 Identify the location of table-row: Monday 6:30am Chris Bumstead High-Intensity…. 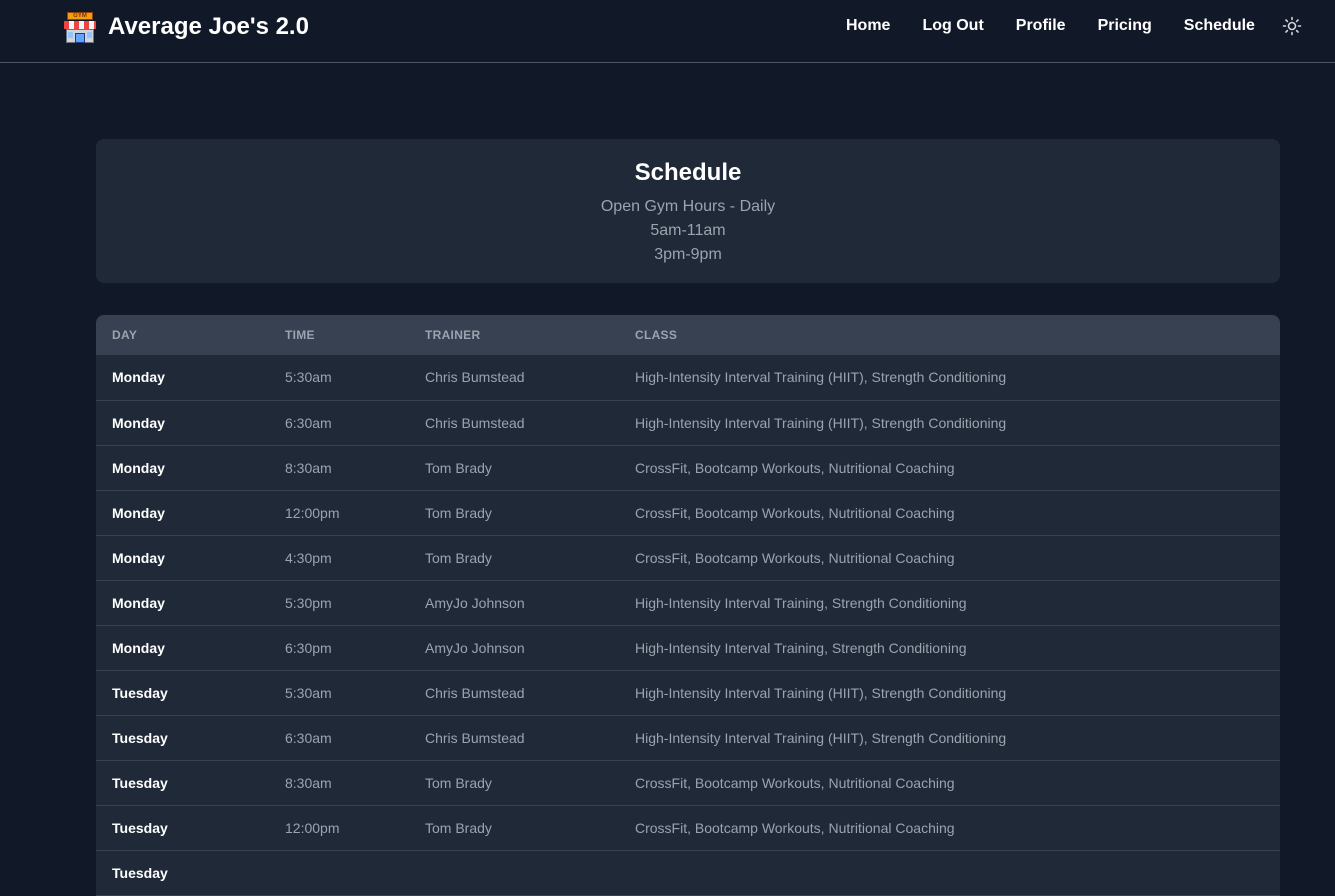
(688, 422).